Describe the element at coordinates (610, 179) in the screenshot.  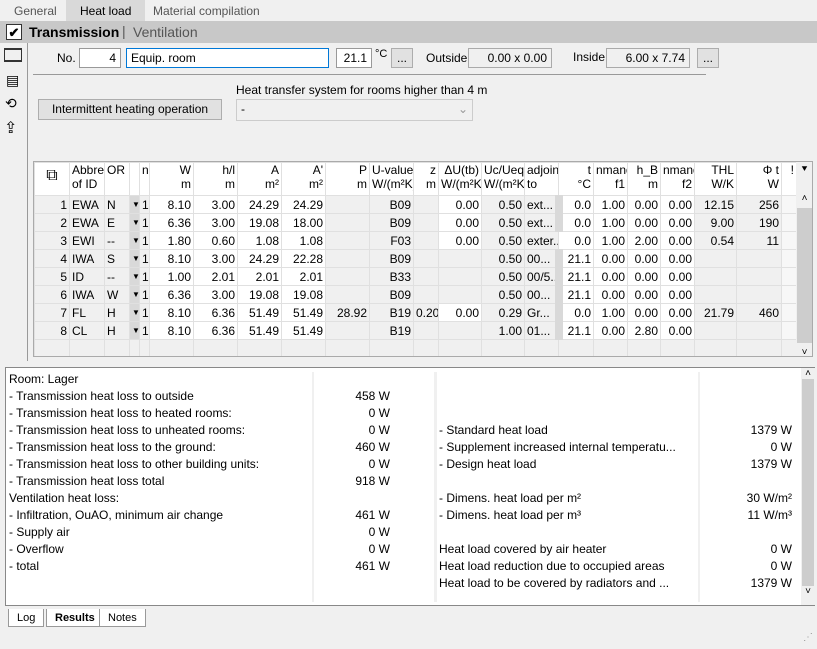
I see `column-header: nmandf1` at that location.